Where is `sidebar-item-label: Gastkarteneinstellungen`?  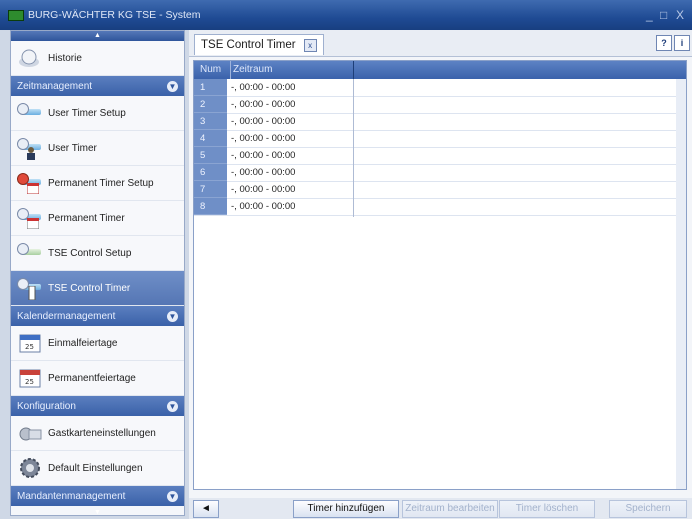
sidebar-item-label: Gastkarteneinstellungen is located at coordinates (102, 433).